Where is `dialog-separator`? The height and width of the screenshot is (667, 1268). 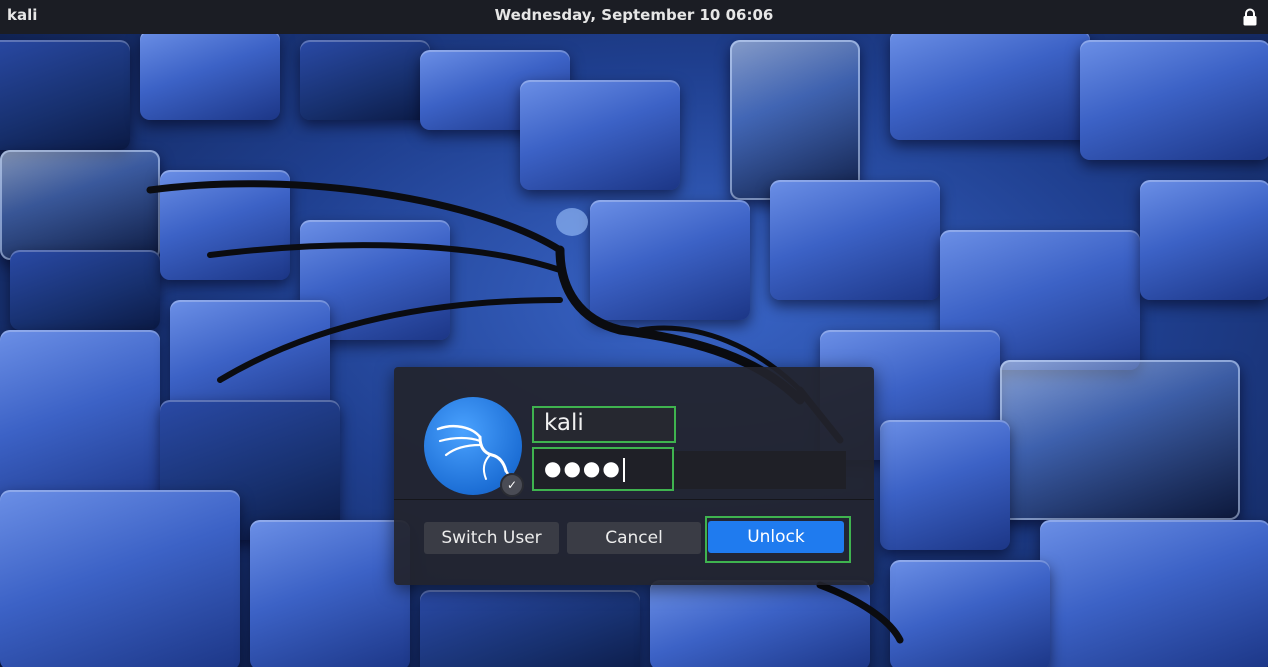 dialog-separator is located at coordinates (634, 499).